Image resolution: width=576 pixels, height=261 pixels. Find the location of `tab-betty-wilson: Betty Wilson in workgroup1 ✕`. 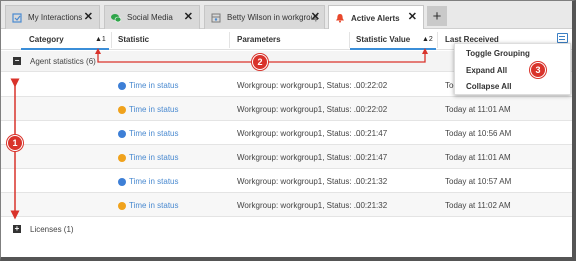

tab-betty-wilson: Betty Wilson in workgroup1 ✕ is located at coordinates (264, 17).